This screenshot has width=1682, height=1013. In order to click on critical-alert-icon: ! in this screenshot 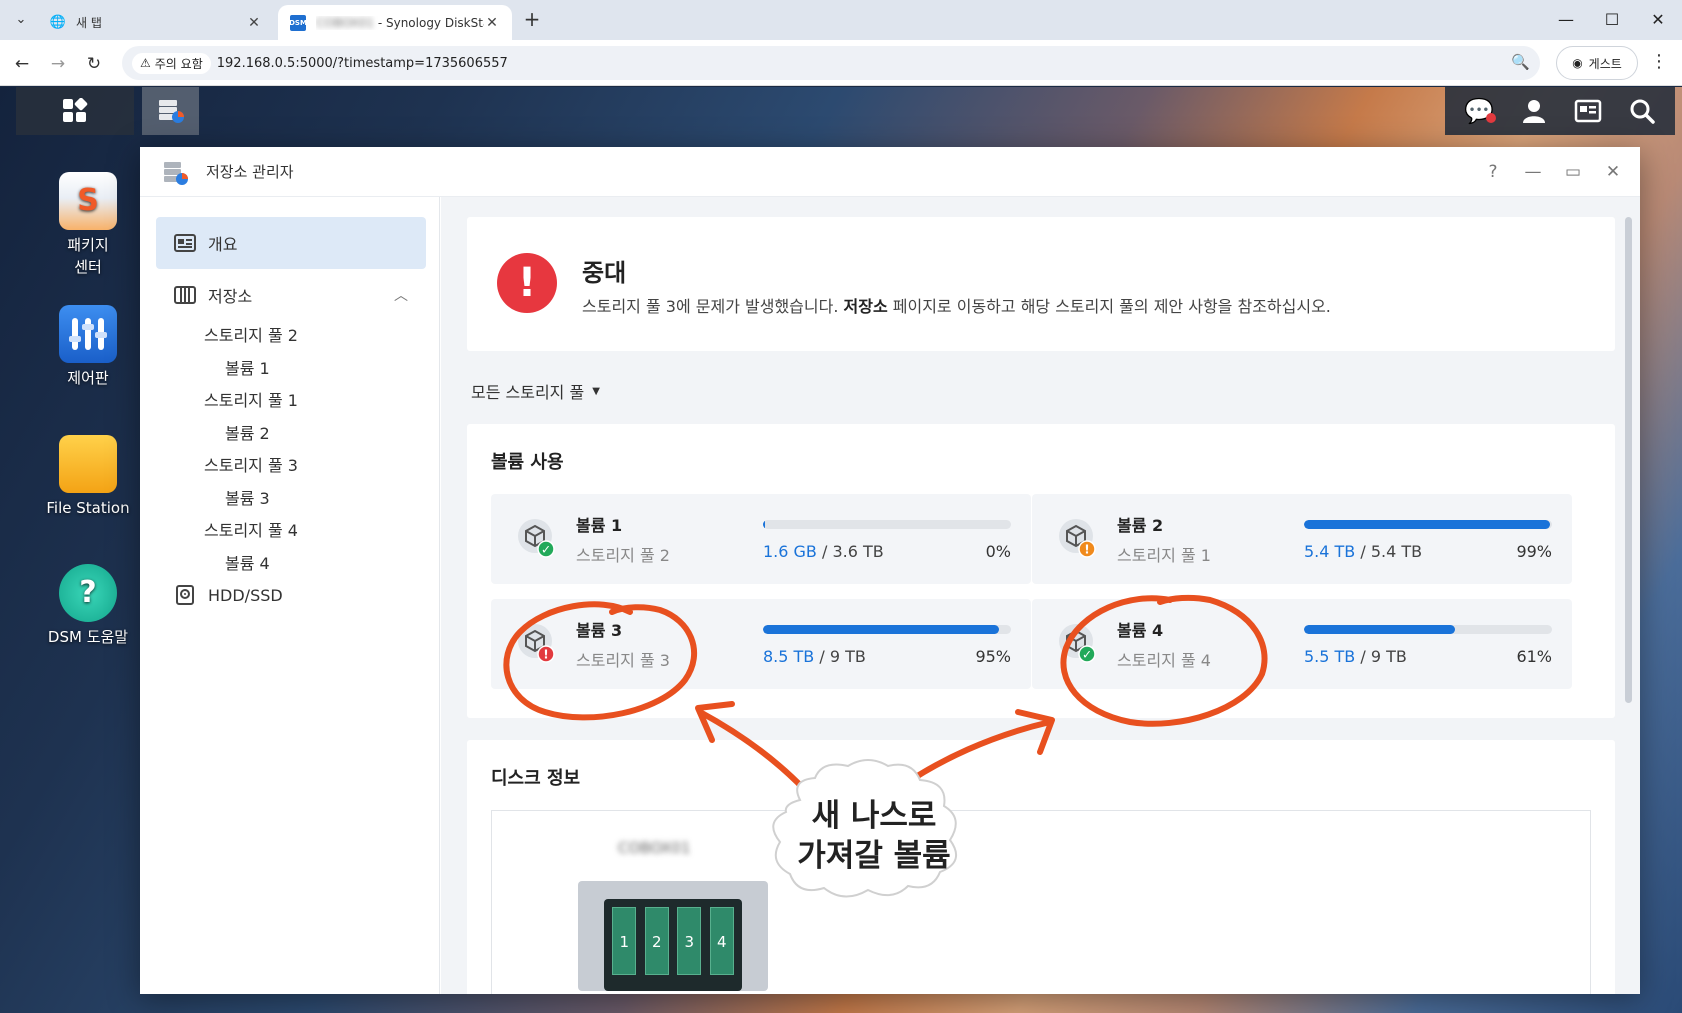, I will do `click(527, 283)`.